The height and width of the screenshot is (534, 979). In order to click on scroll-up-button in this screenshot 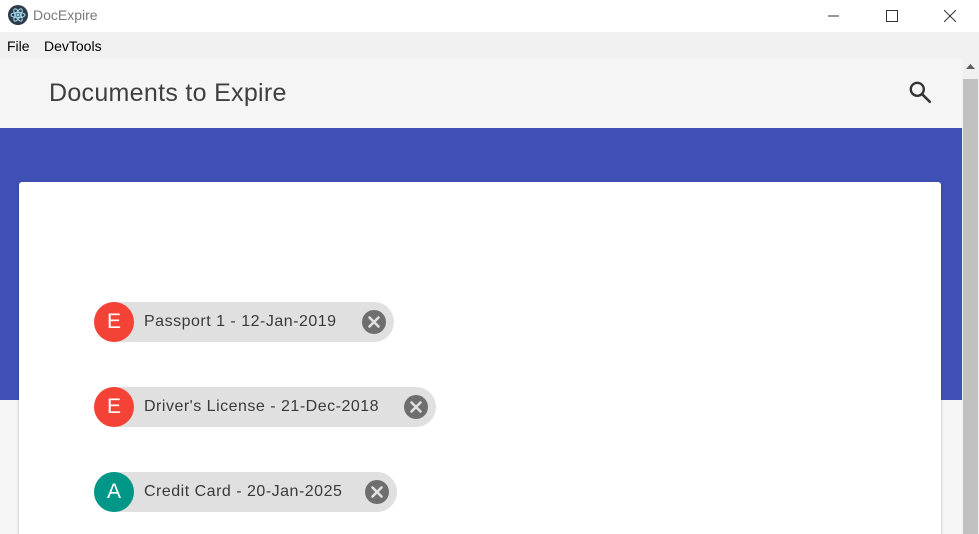, I will do `click(970, 66)`.